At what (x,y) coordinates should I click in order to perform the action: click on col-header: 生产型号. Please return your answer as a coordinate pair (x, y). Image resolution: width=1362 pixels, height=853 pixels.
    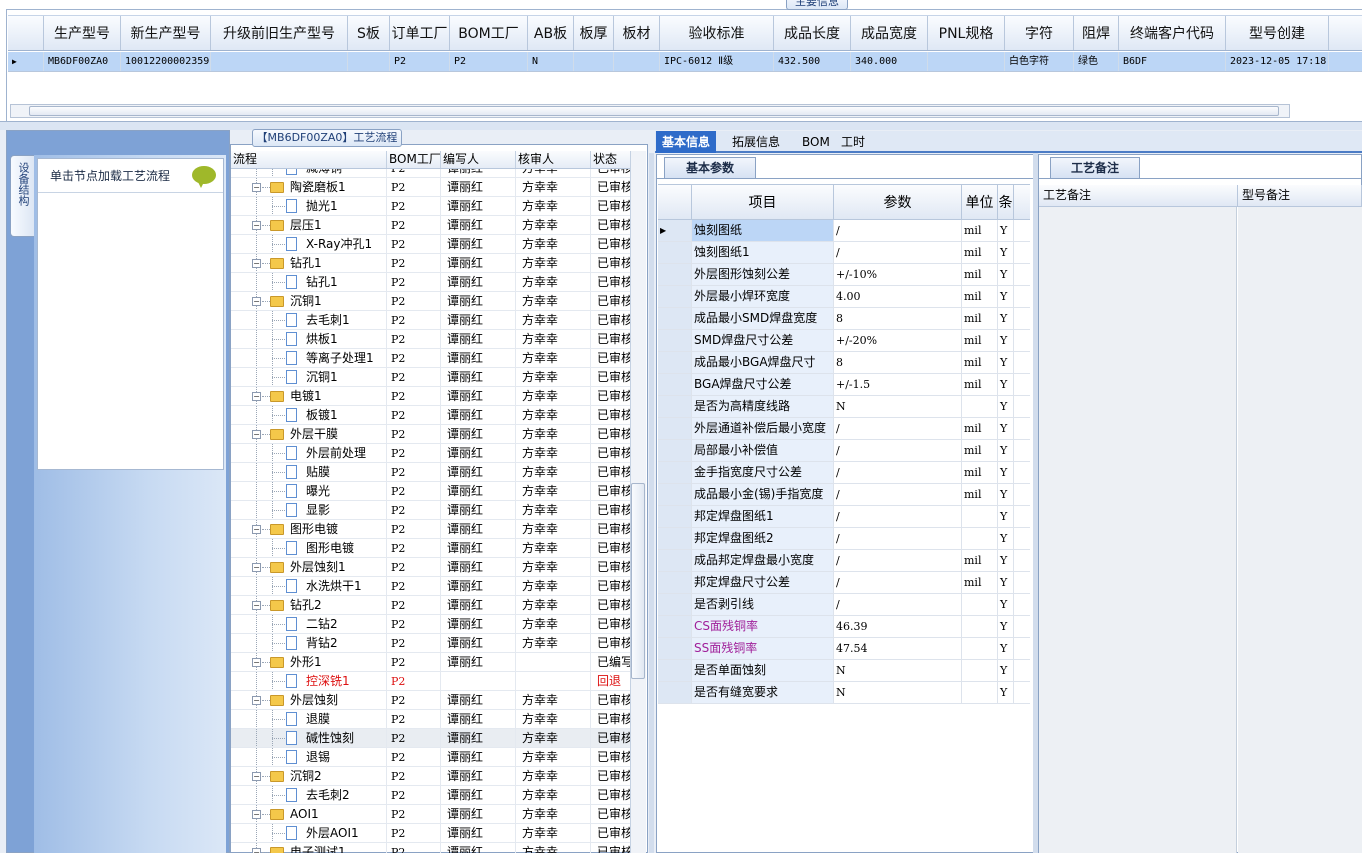
    Looking at the image, I should click on (82, 33).